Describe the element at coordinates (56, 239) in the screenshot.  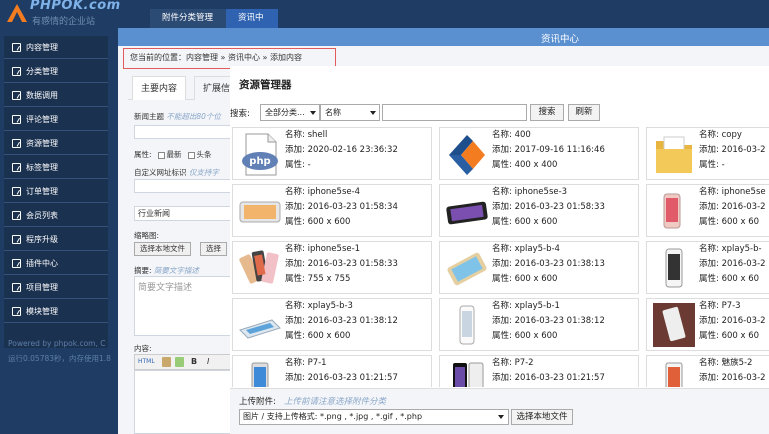
I see `sidebar-item-upgrade: 程序升级` at that location.